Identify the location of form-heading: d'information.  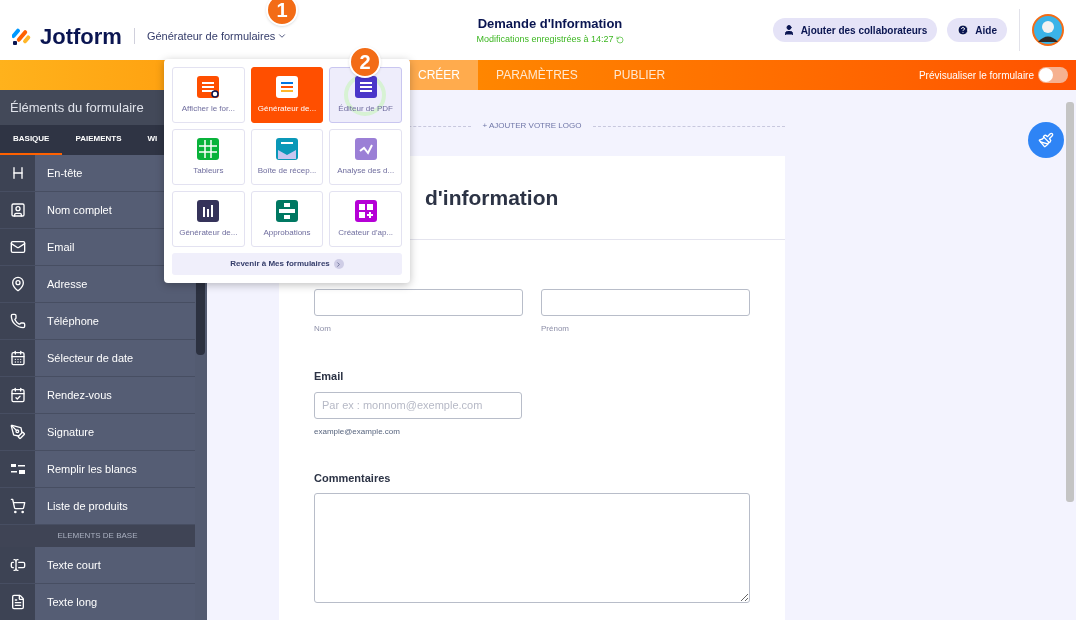
(492, 197).